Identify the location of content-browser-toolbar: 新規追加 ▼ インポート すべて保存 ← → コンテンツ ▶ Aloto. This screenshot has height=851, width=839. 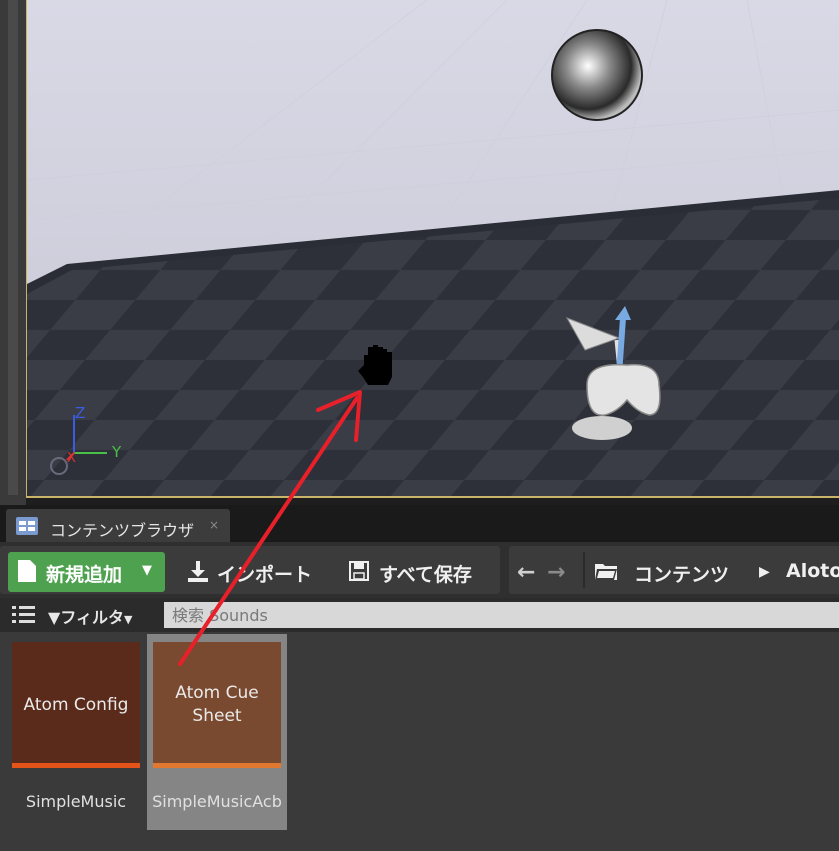
(419, 570).